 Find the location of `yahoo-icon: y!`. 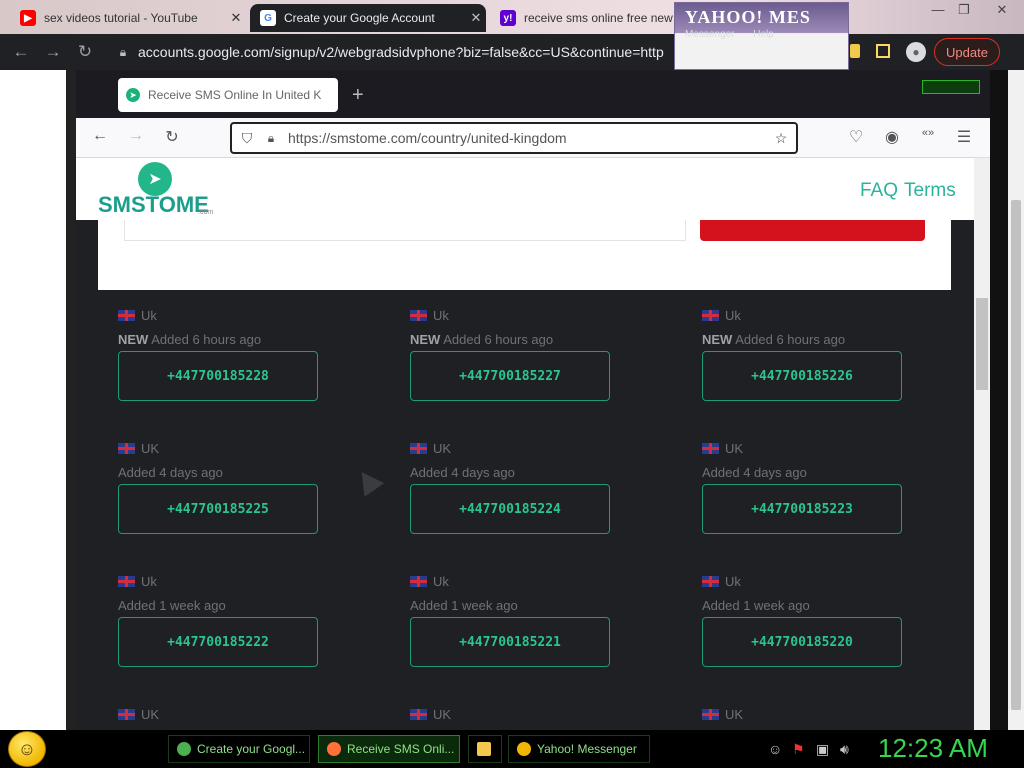

yahoo-icon: y! is located at coordinates (508, 18).